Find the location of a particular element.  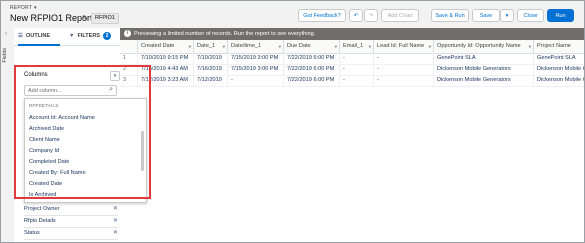

column-header: Lead Id: Full Name ▾ is located at coordinates (404, 46).